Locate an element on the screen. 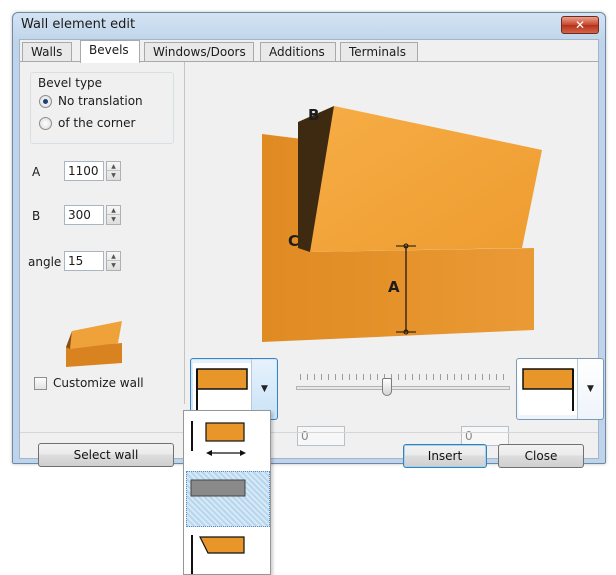 This screenshot has width=616, height=575. slider-thumb is located at coordinates (387, 387).